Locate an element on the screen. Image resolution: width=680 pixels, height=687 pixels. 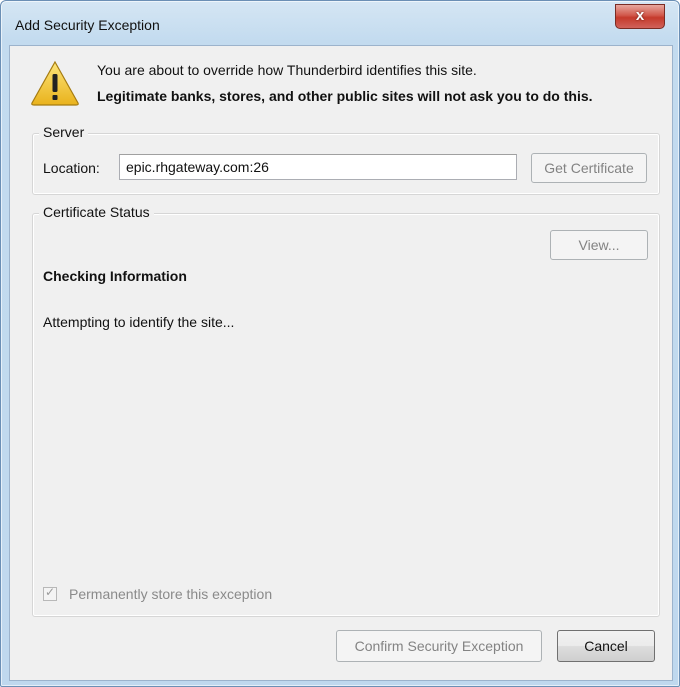
confirm-security-exception-button: Confirm Security Exception is located at coordinates (439, 646).